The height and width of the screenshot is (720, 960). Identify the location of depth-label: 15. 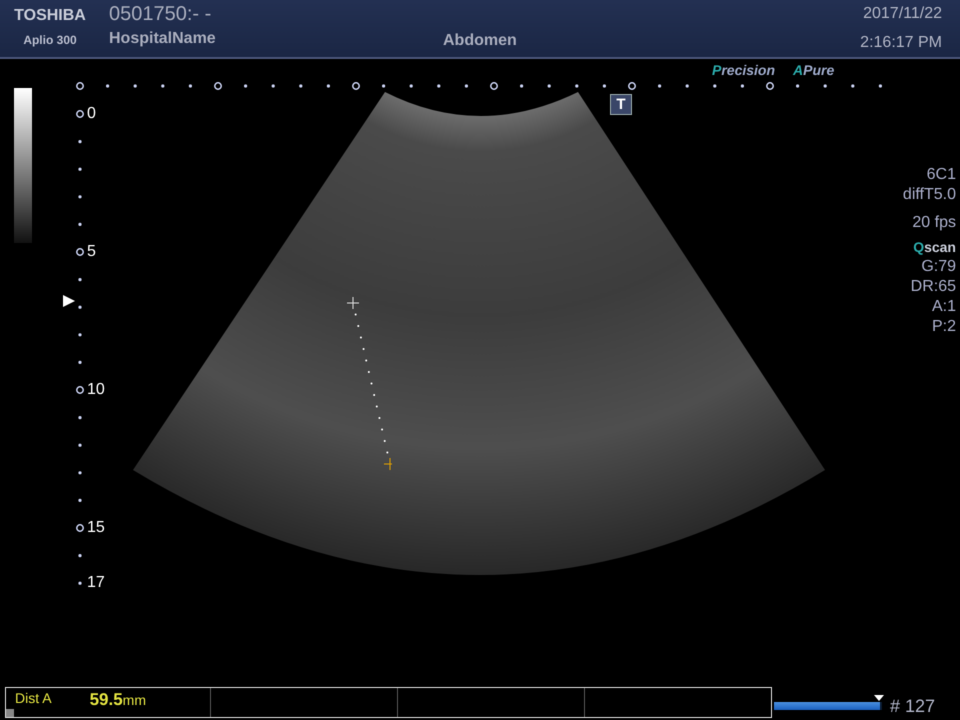
(96, 528).